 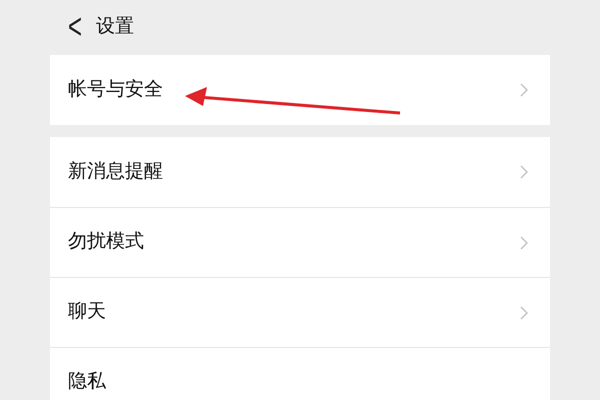 What do you see at coordinates (115, 27) in the screenshot?
I see `page-title: 设置` at bounding box center [115, 27].